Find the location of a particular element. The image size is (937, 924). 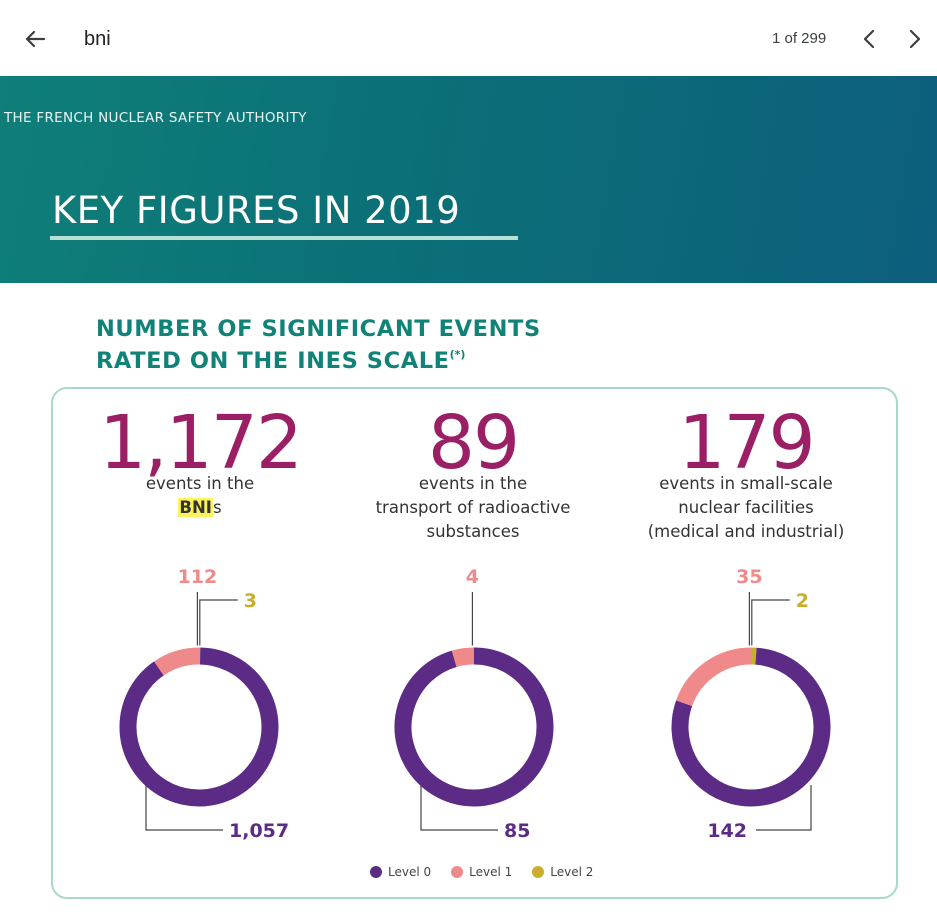

legend-label: Level 0 is located at coordinates (410, 872).